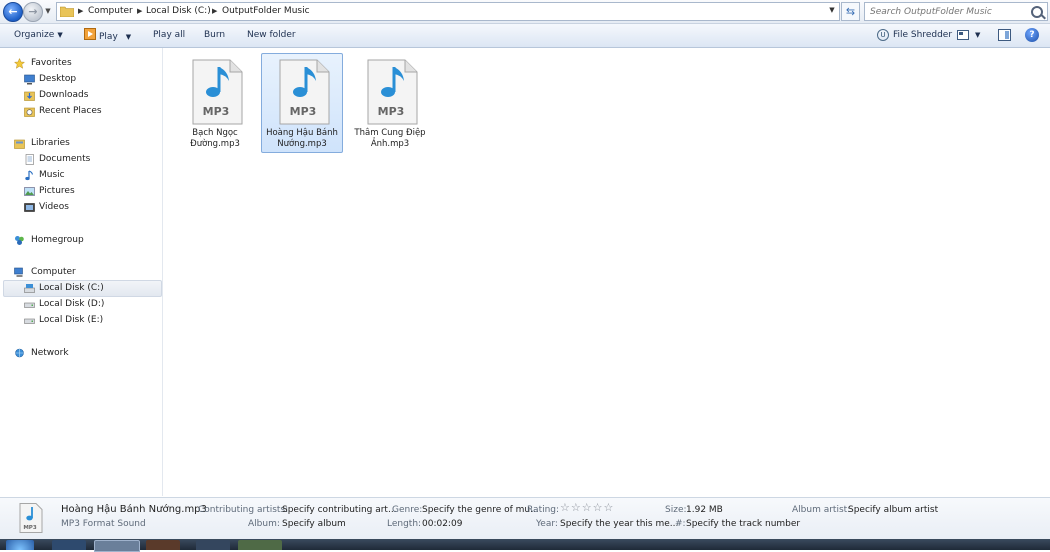  What do you see at coordinates (950, 11) in the screenshot?
I see `search-input` at bounding box center [950, 11].